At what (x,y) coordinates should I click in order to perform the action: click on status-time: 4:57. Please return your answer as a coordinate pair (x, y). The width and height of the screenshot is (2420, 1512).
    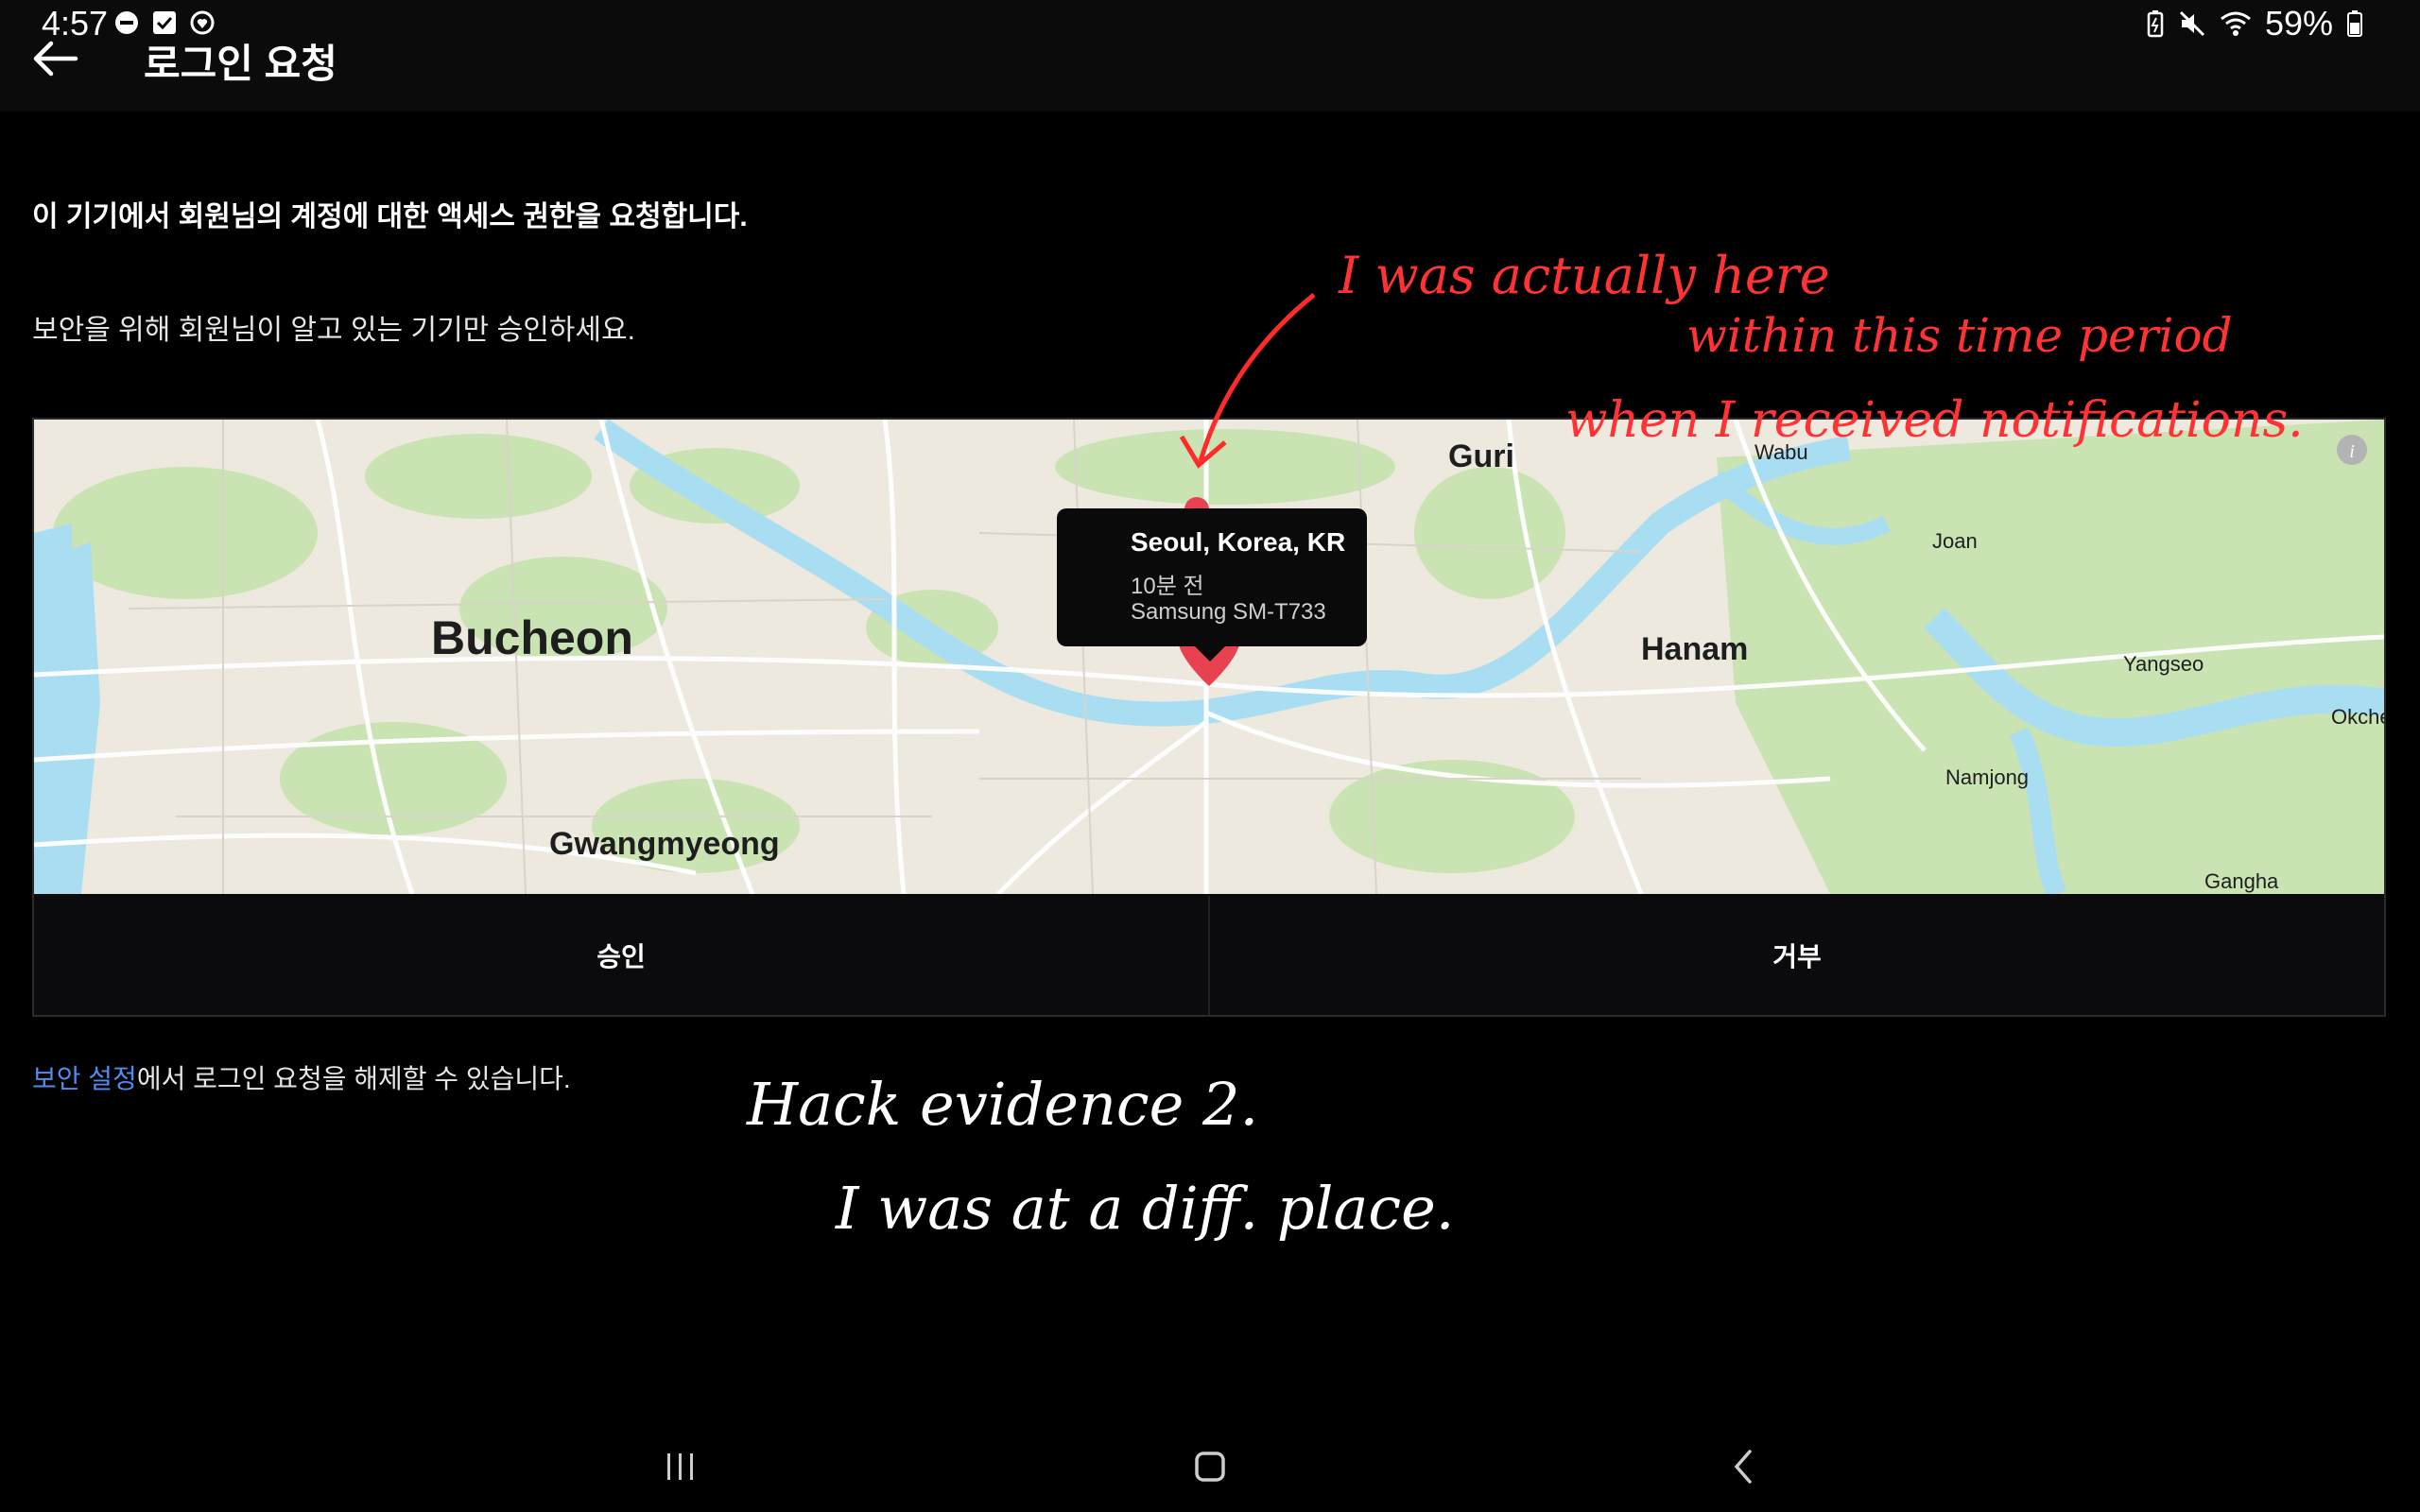
    Looking at the image, I should click on (75, 23).